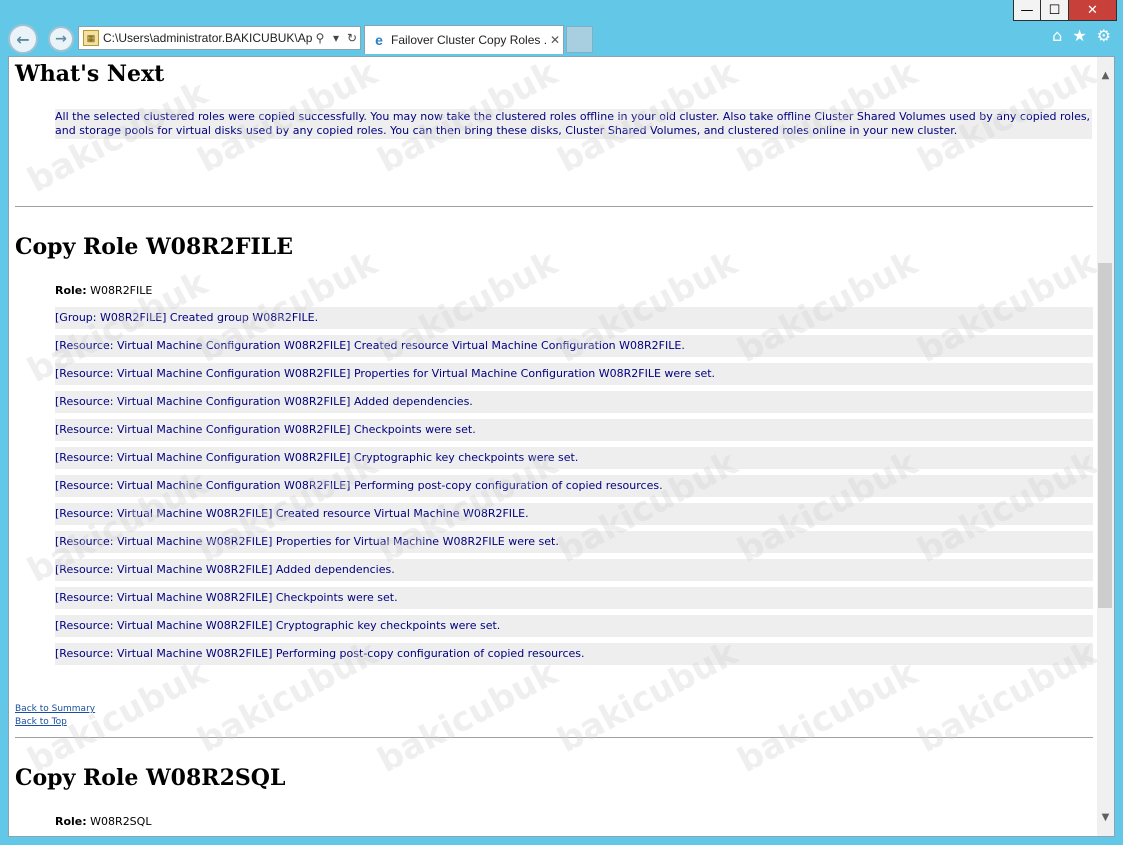  I want to click on address-text: C:\Users\administrator.BAKICUBUK\Ap, so click(207, 38).